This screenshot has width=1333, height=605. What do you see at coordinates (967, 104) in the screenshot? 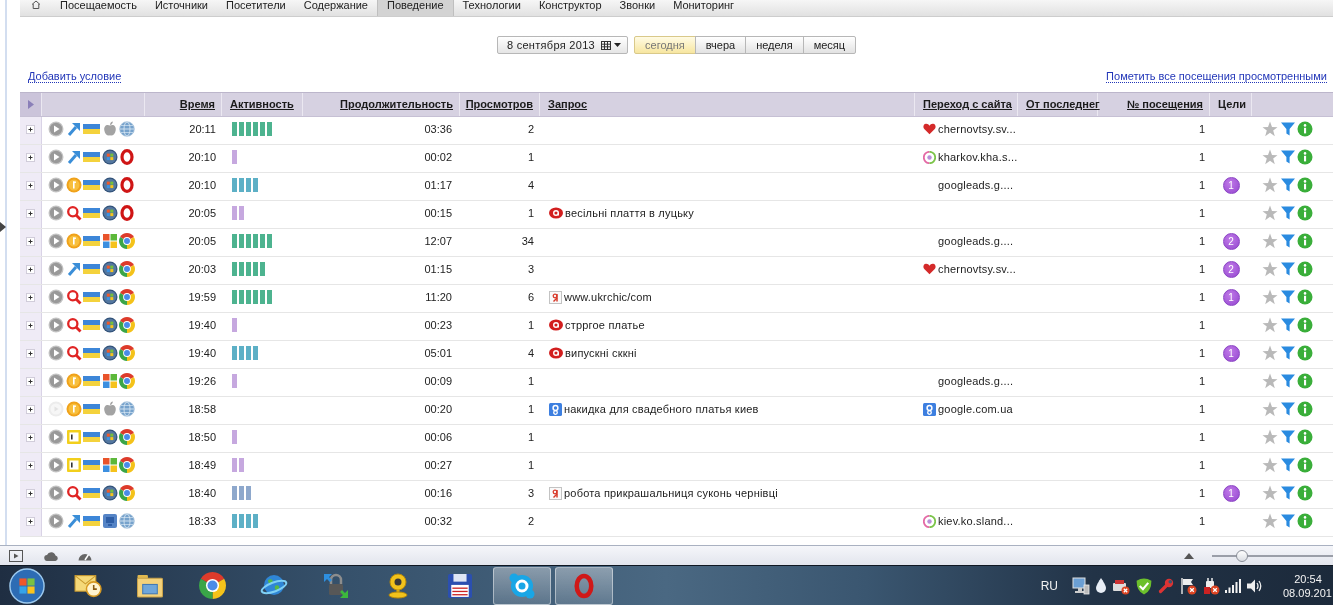
I see `column-header: Переход с сайта` at bounding box center [967, 104].